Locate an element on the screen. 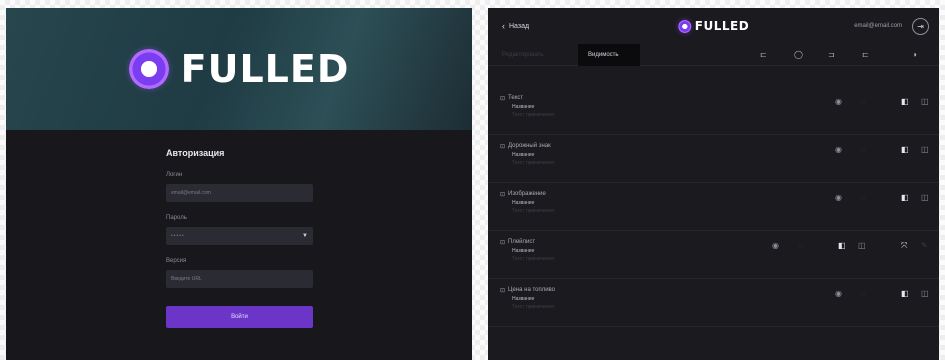 Image resolution: width=945 pixels, height=360 pixels. user-email: email@email.com is located at coordinates (878, 26).